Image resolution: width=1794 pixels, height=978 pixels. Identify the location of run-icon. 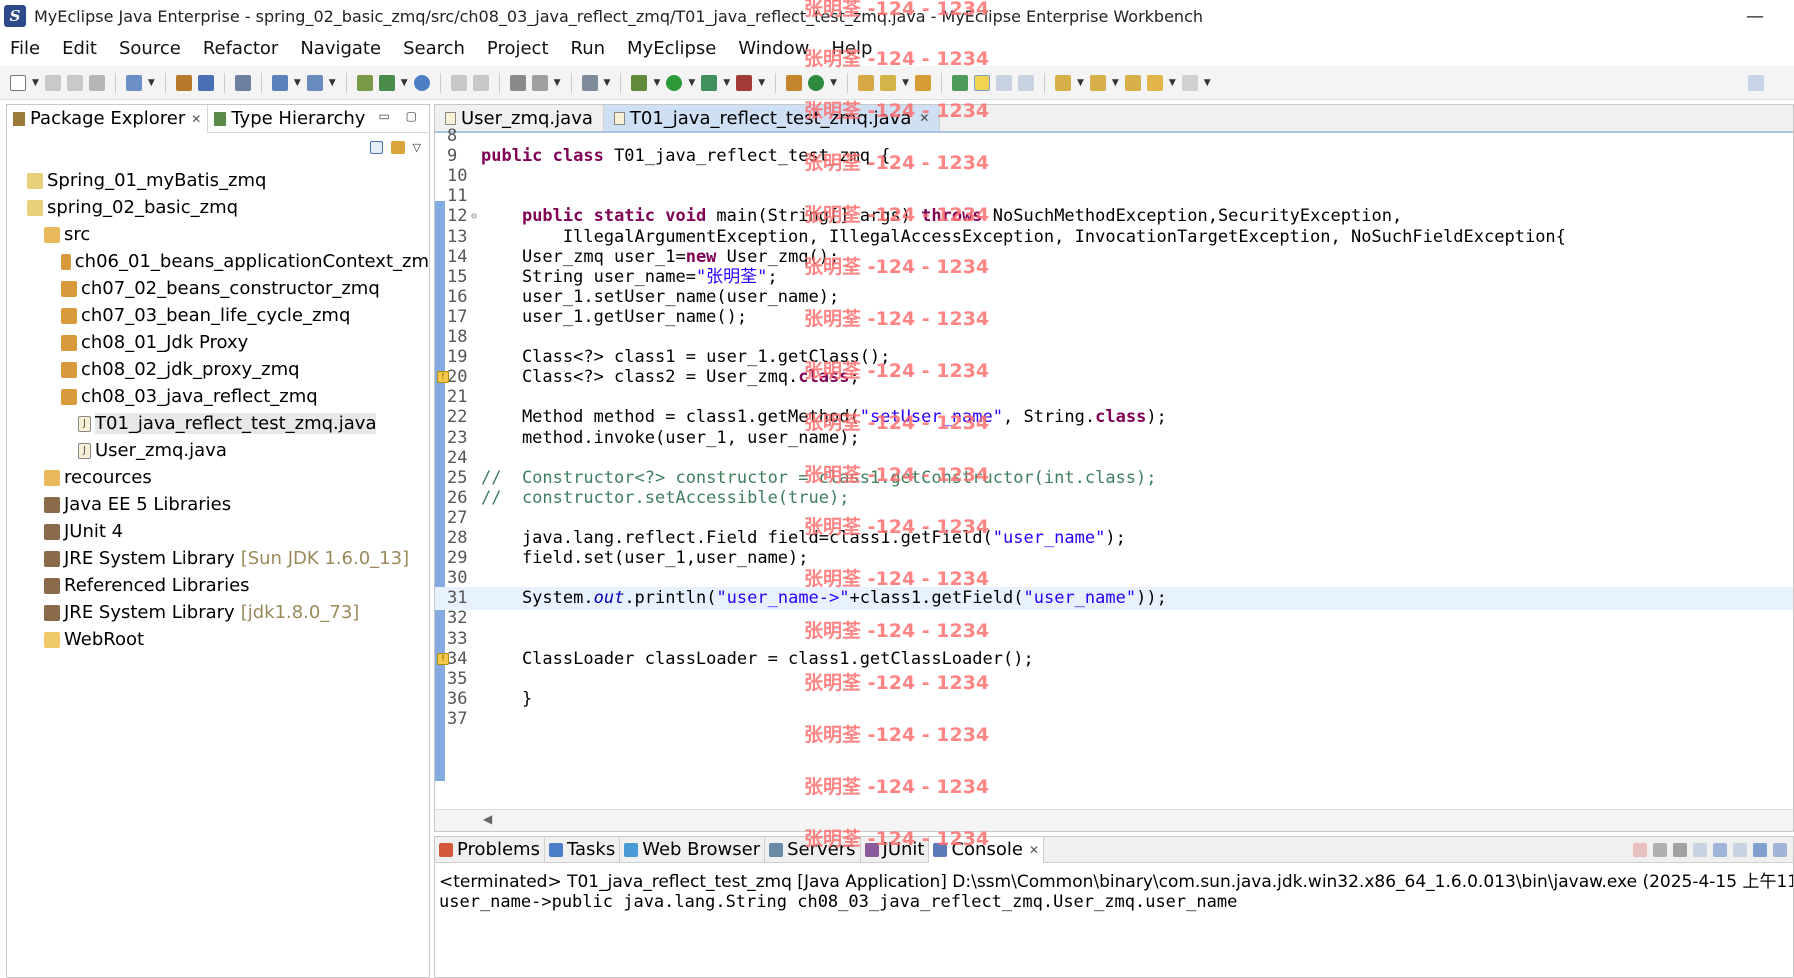
(674, 82).